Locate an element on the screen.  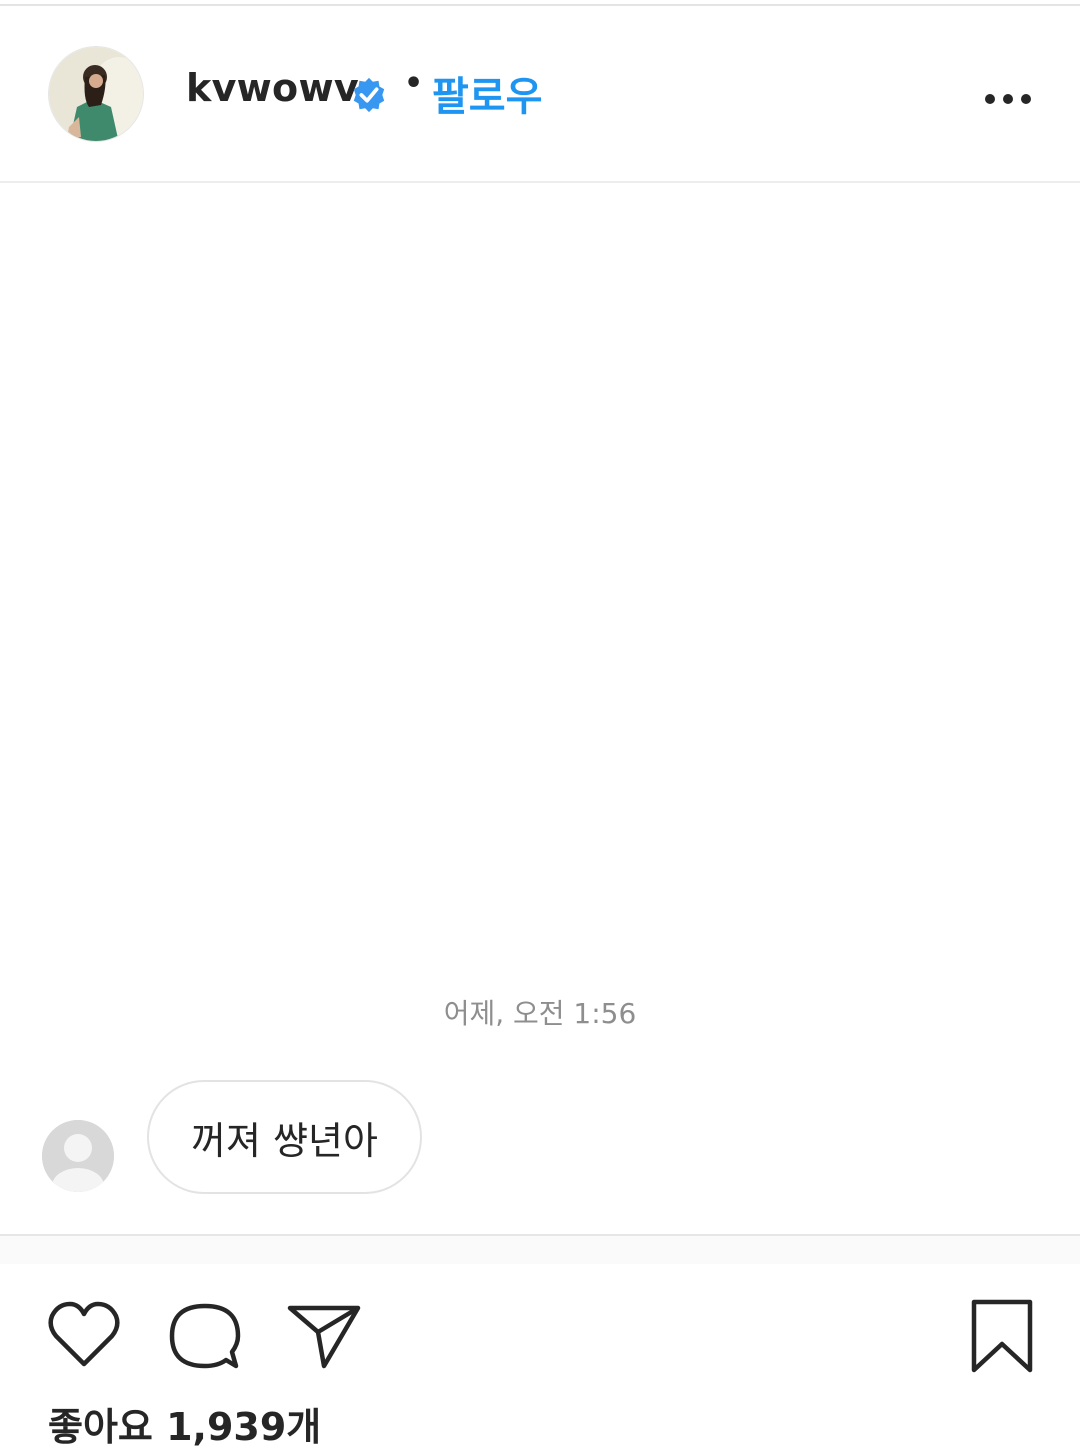
bookmark-icon is located at coordinates (1002, 1336).